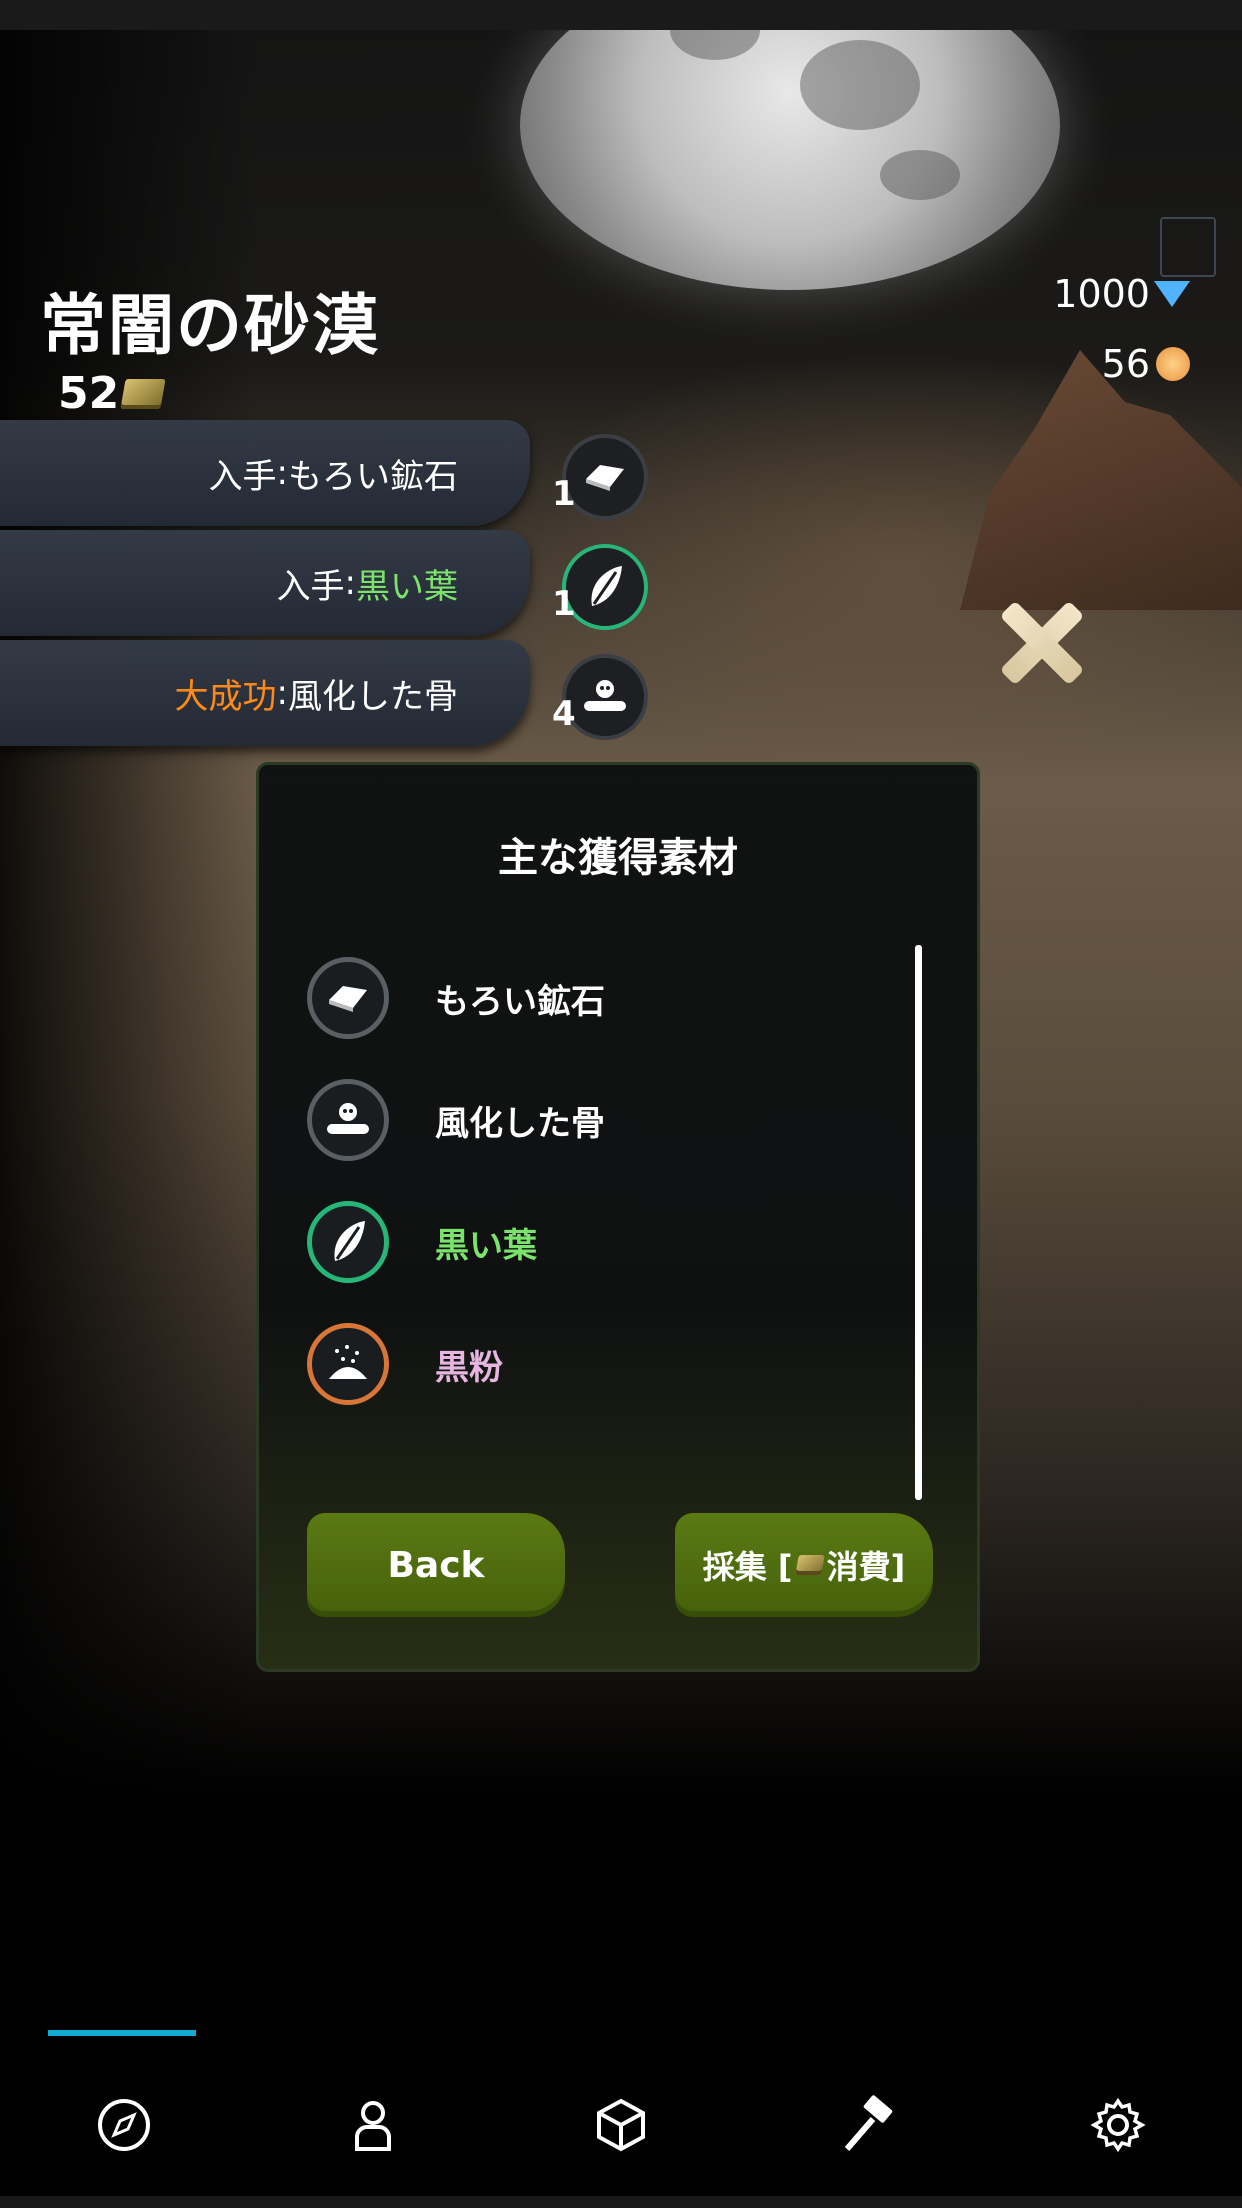 The height and width of the screenshot is (2208, 1242). Describe the element at coordinates (1101, 294) in the screenshot. I see `gem-value: 1000` at that location.